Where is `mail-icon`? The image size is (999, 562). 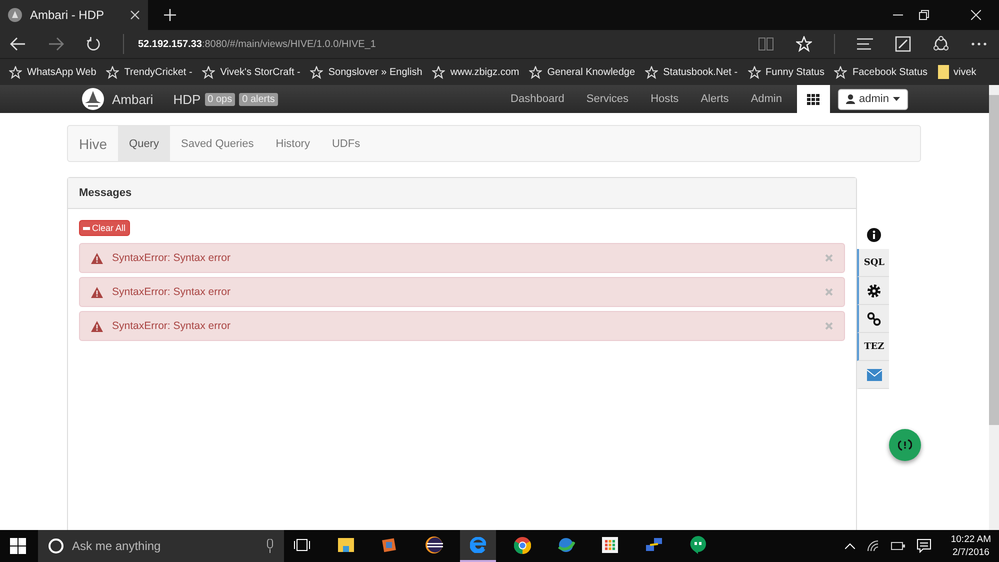 mail-icon is located at coordinates (874, 374).